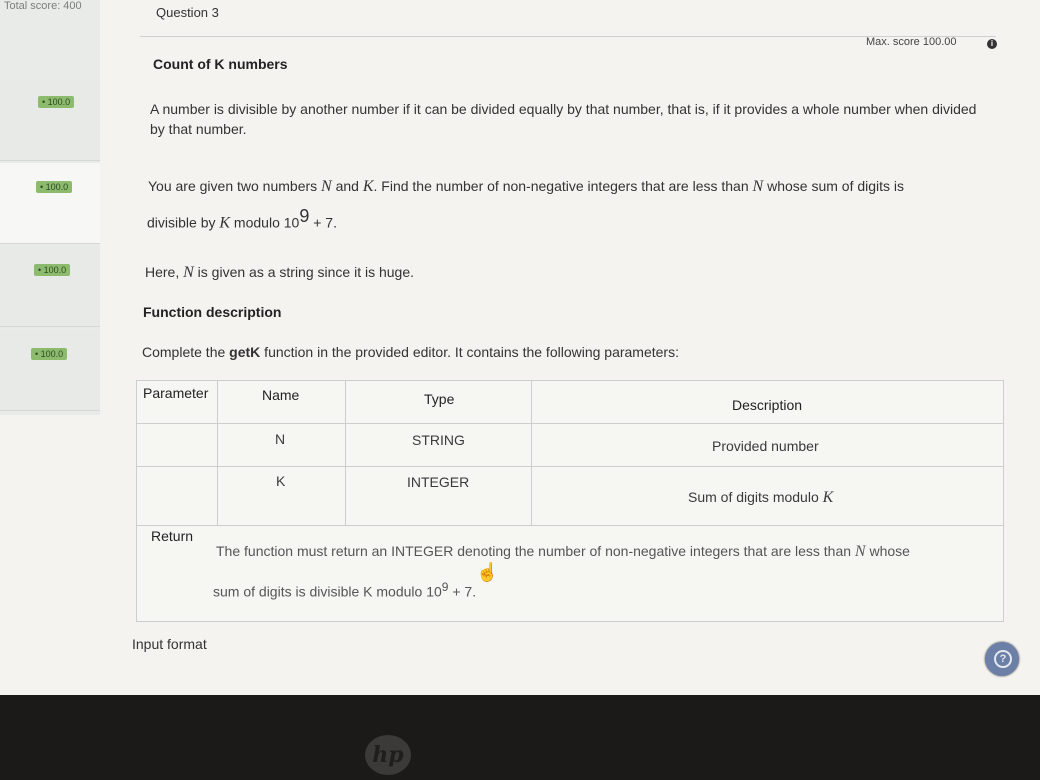 This screenshot has width=1040, height=780. I want to click on text-span: divisible by, so click(183, 222).